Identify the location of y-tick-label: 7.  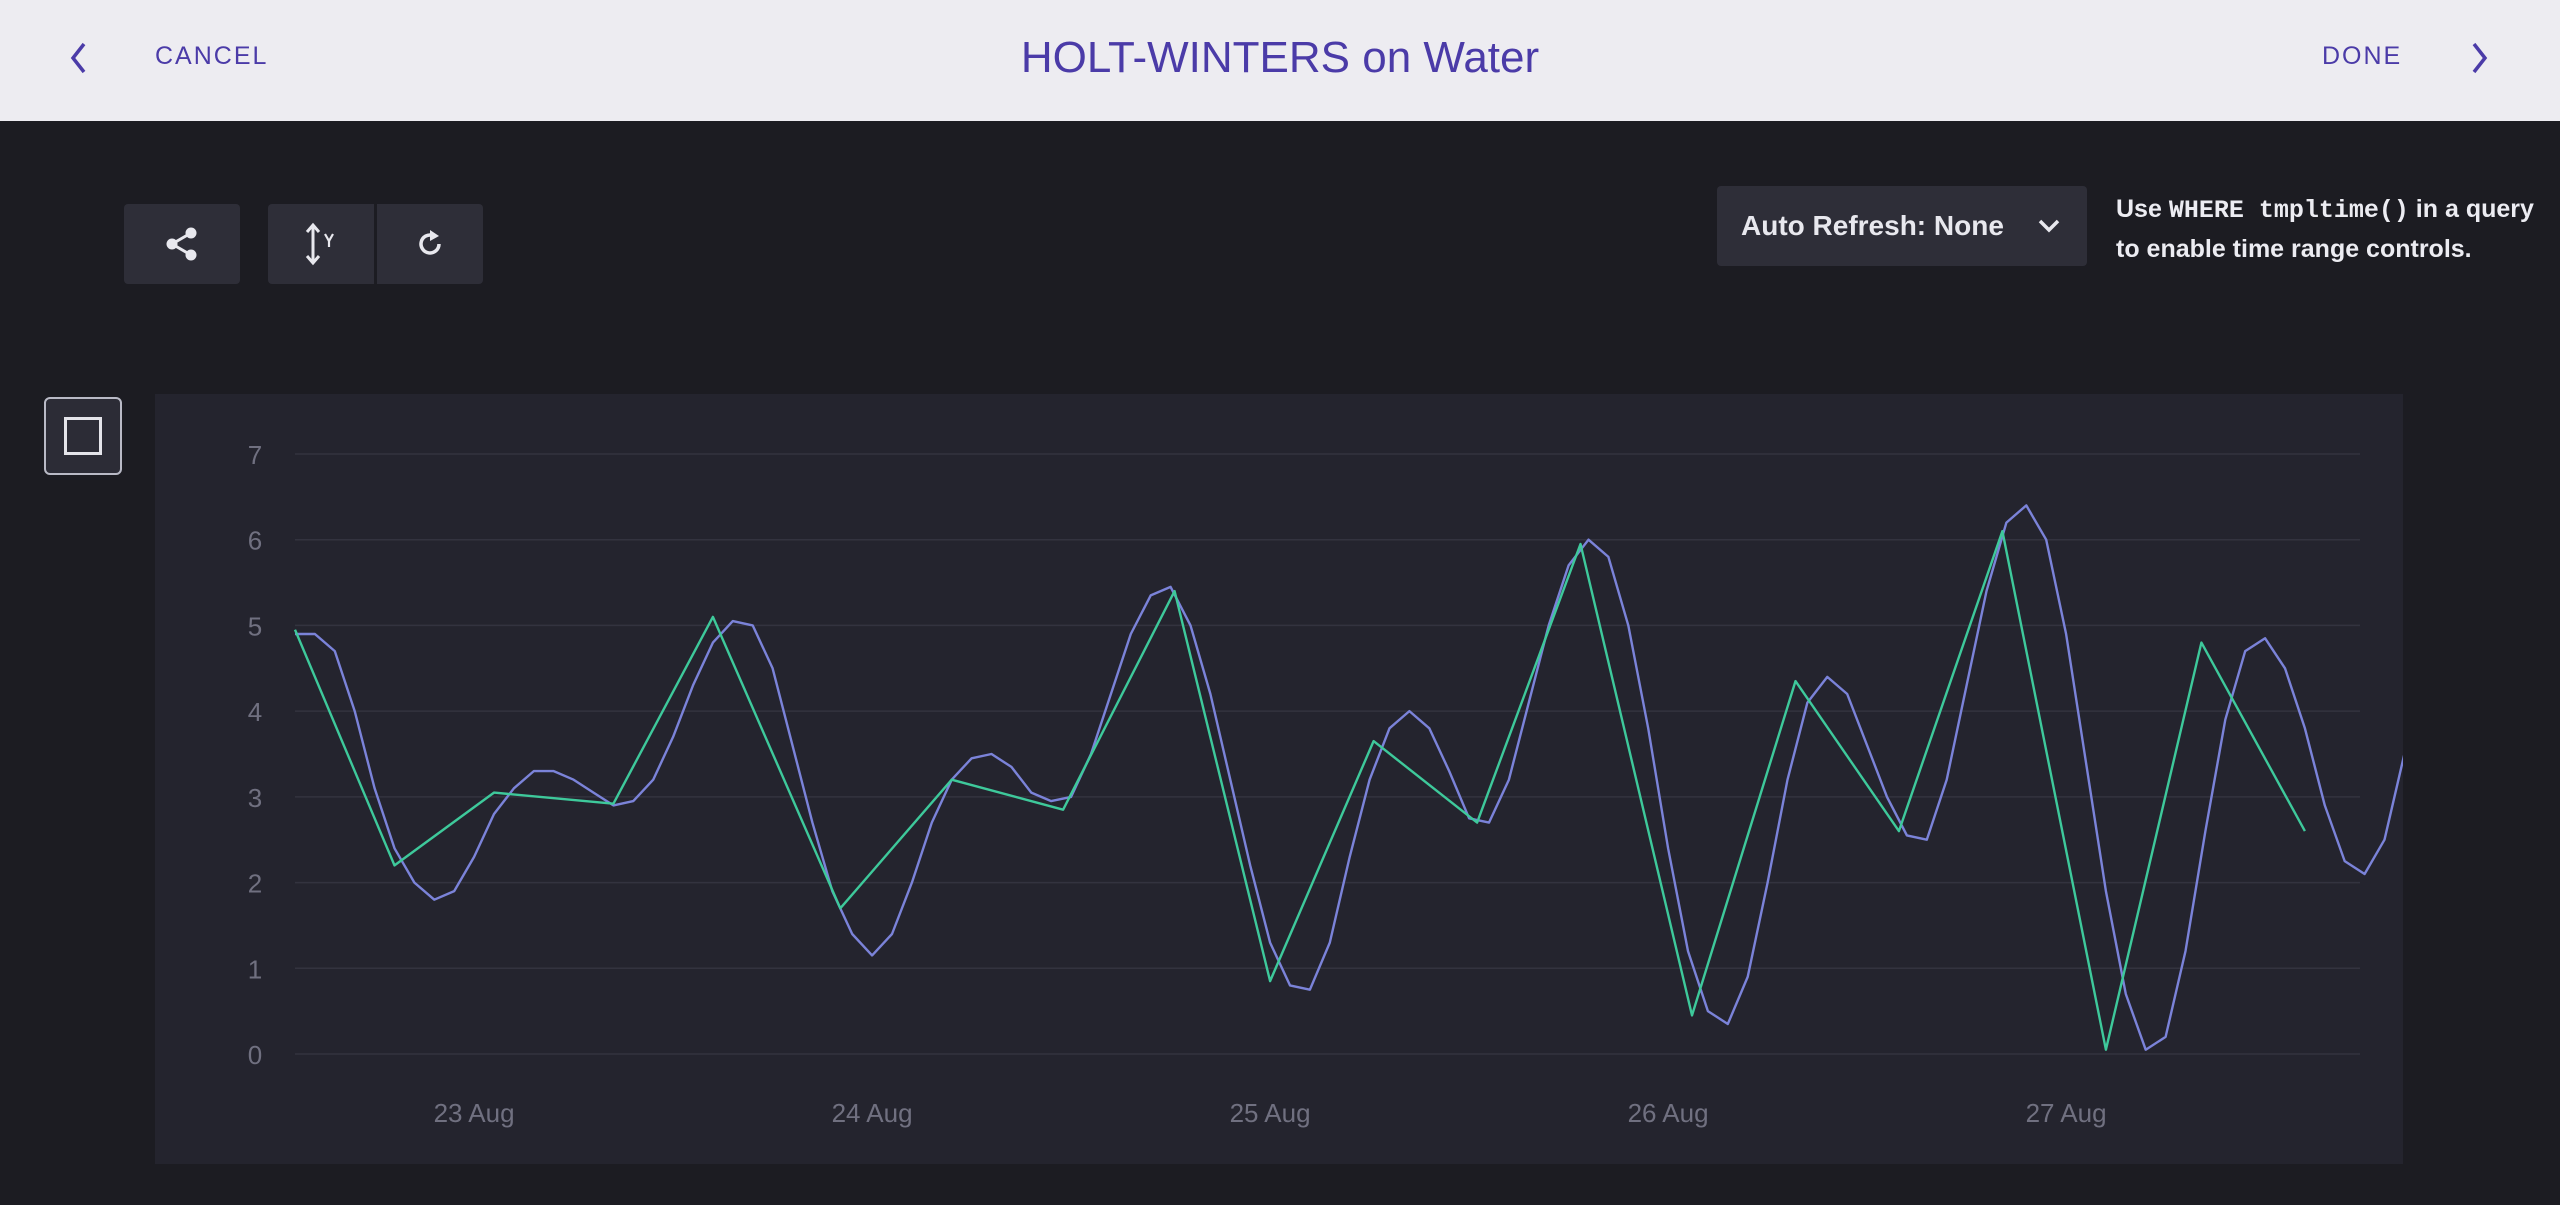
(255, 455).